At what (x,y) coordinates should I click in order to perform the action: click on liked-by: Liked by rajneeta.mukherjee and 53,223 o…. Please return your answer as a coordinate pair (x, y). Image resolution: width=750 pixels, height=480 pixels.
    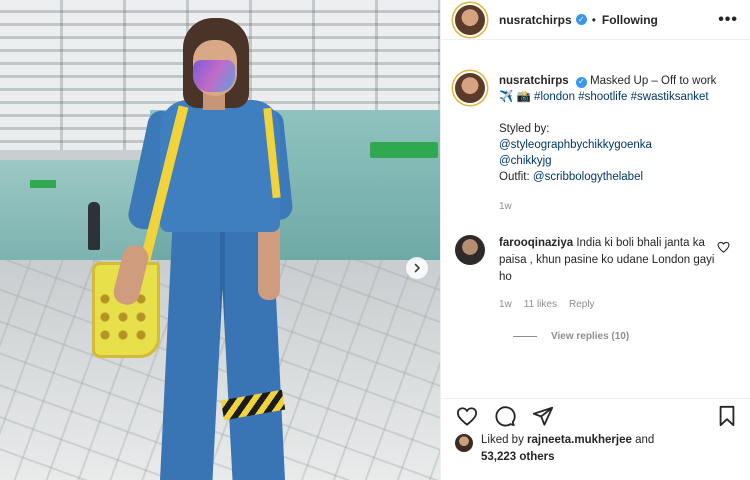
    Looking at the image, I should click on (600, 449).